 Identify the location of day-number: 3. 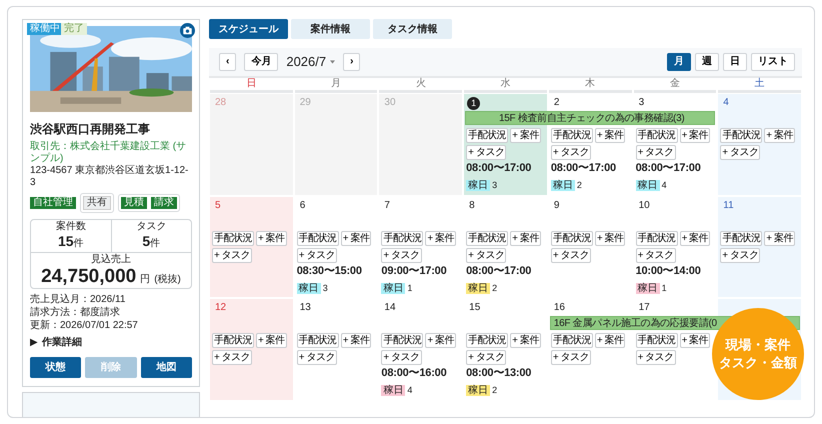
(642, 103).